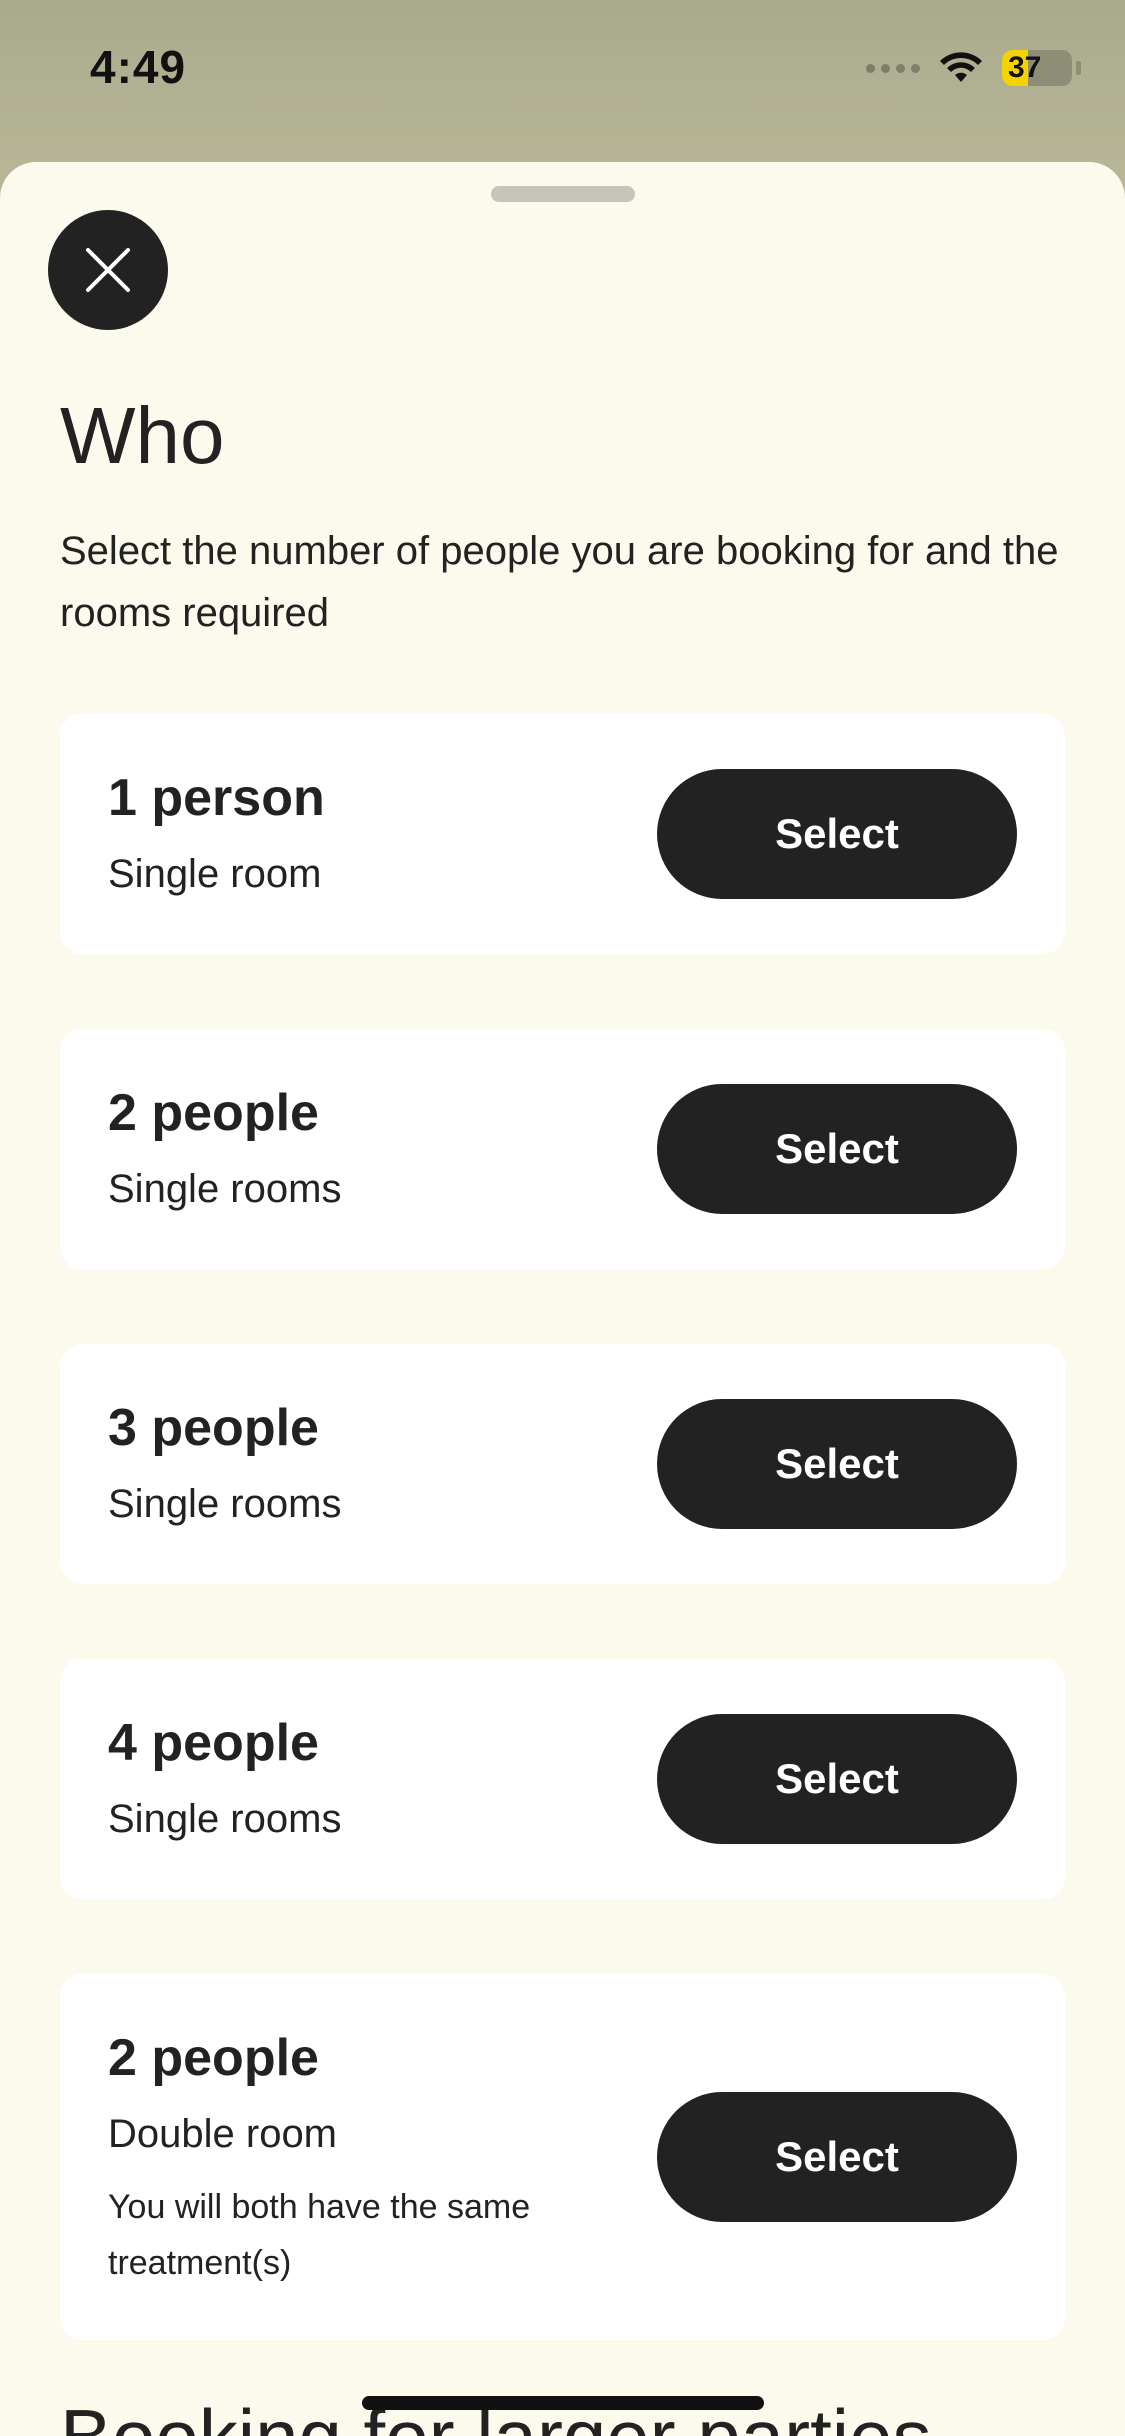  Describe the element at coordinates (893, 68) in the screenshot. I see `cellular-signal-icon` at that location.